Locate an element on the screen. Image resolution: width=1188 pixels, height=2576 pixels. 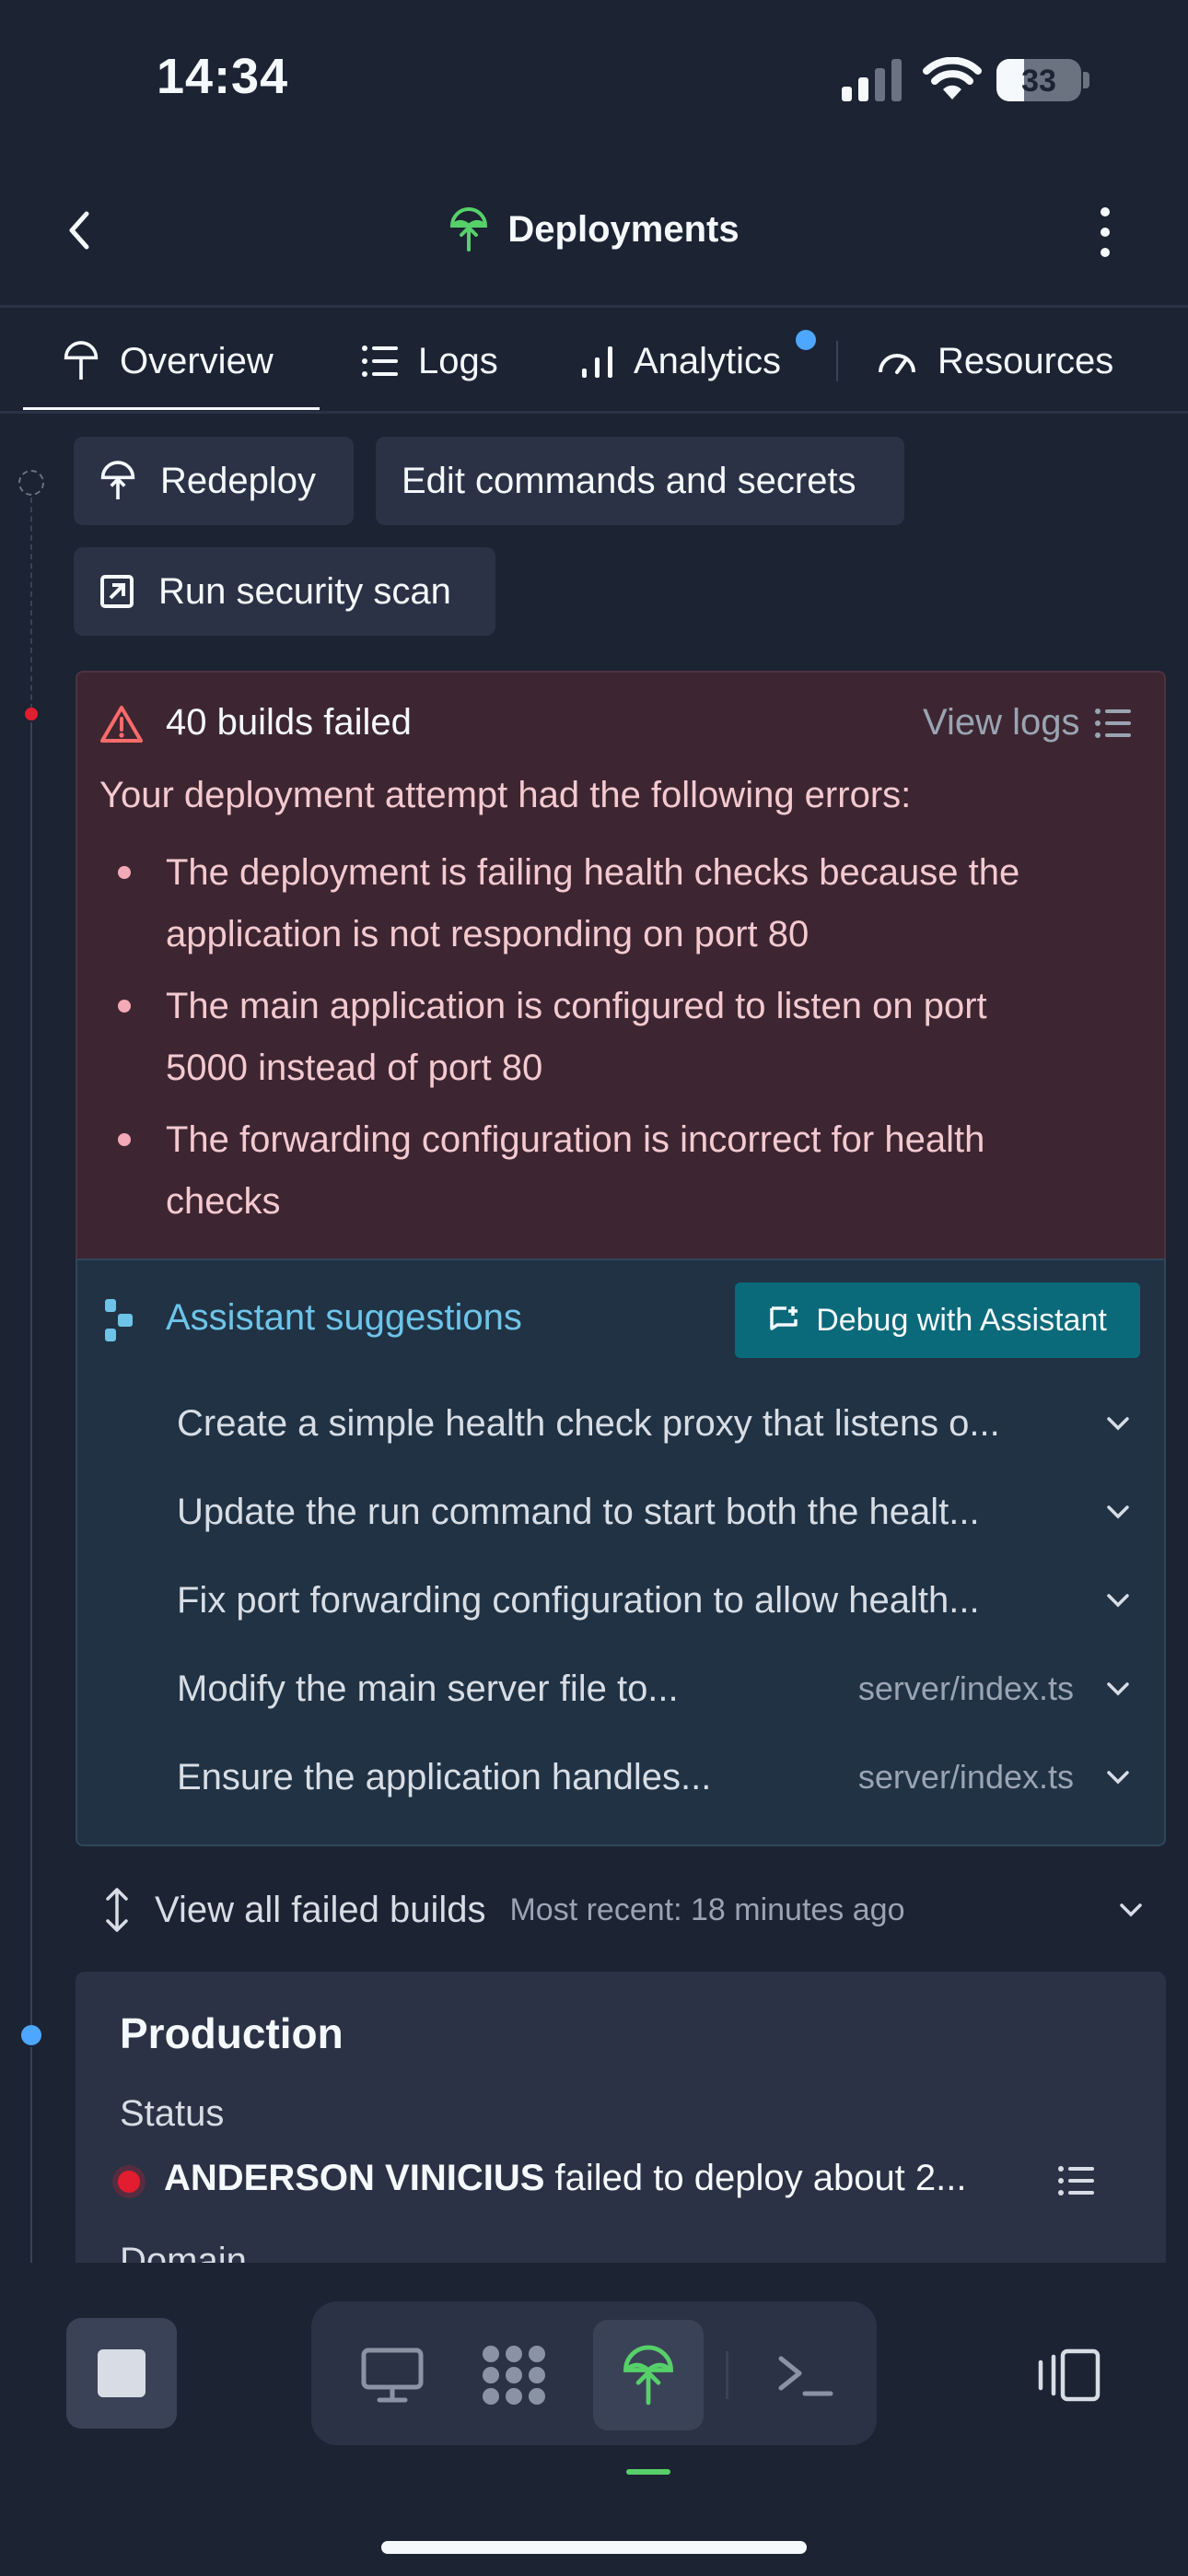
monitor-icon is located at coordinates (393, 2375).